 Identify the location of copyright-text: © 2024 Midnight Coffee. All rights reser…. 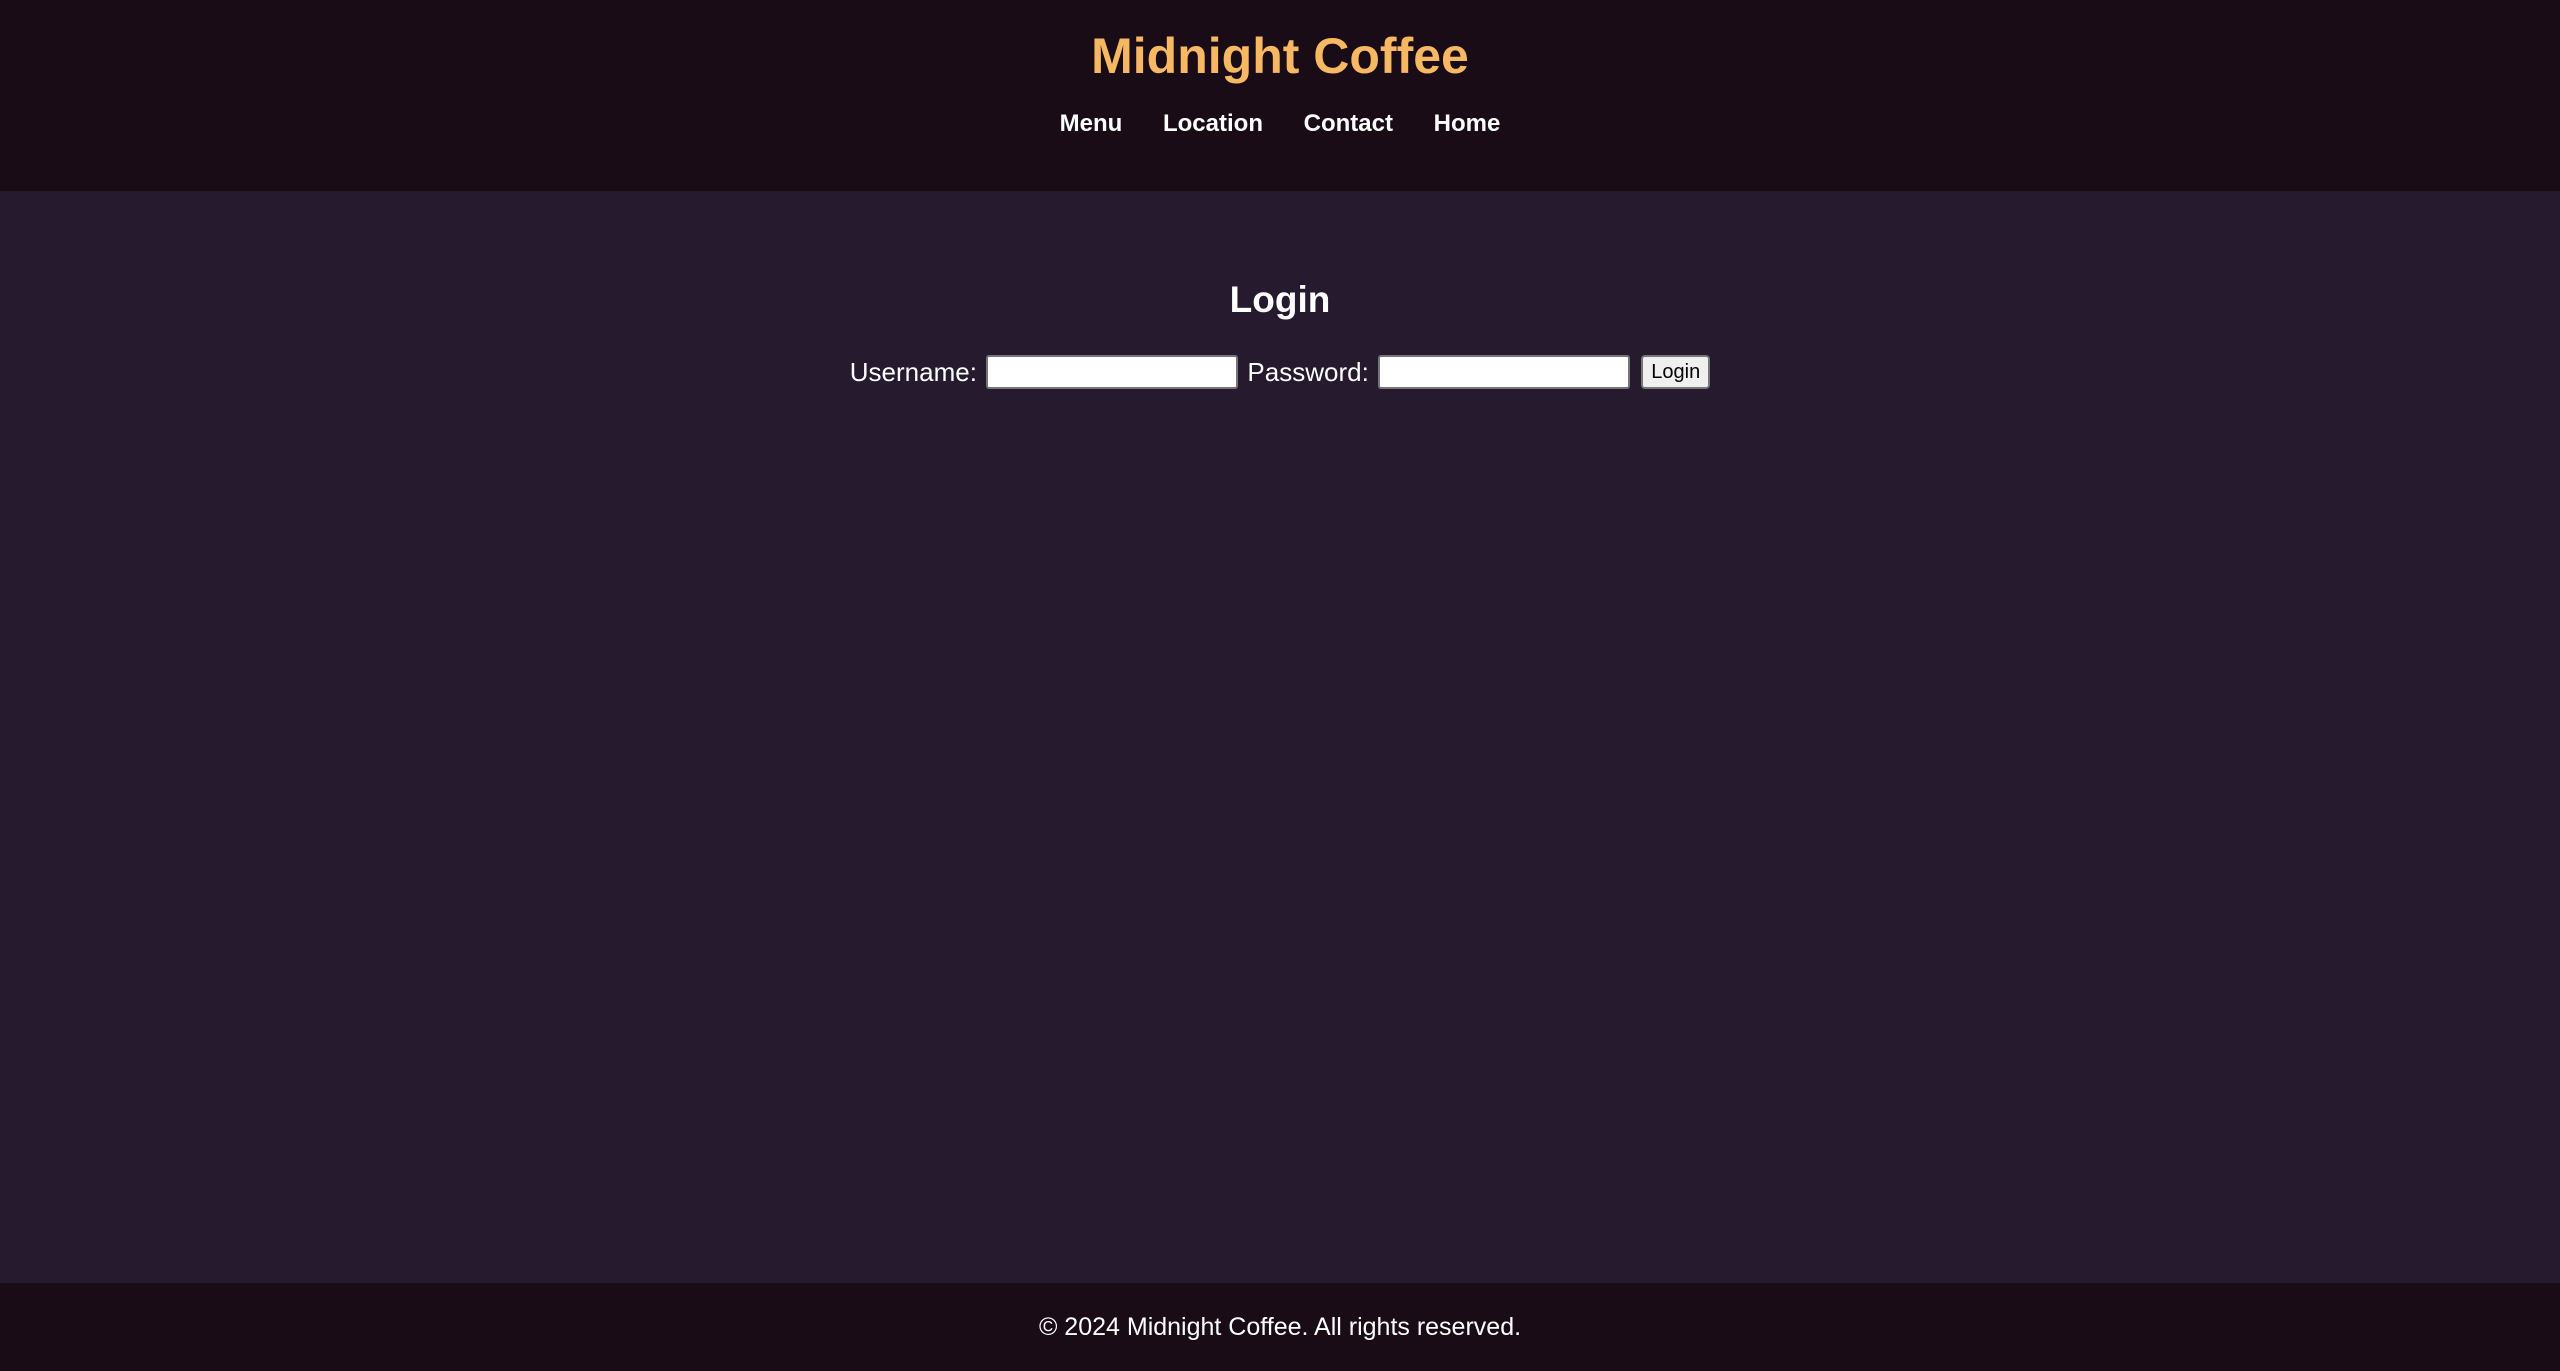
(1280, 1327).